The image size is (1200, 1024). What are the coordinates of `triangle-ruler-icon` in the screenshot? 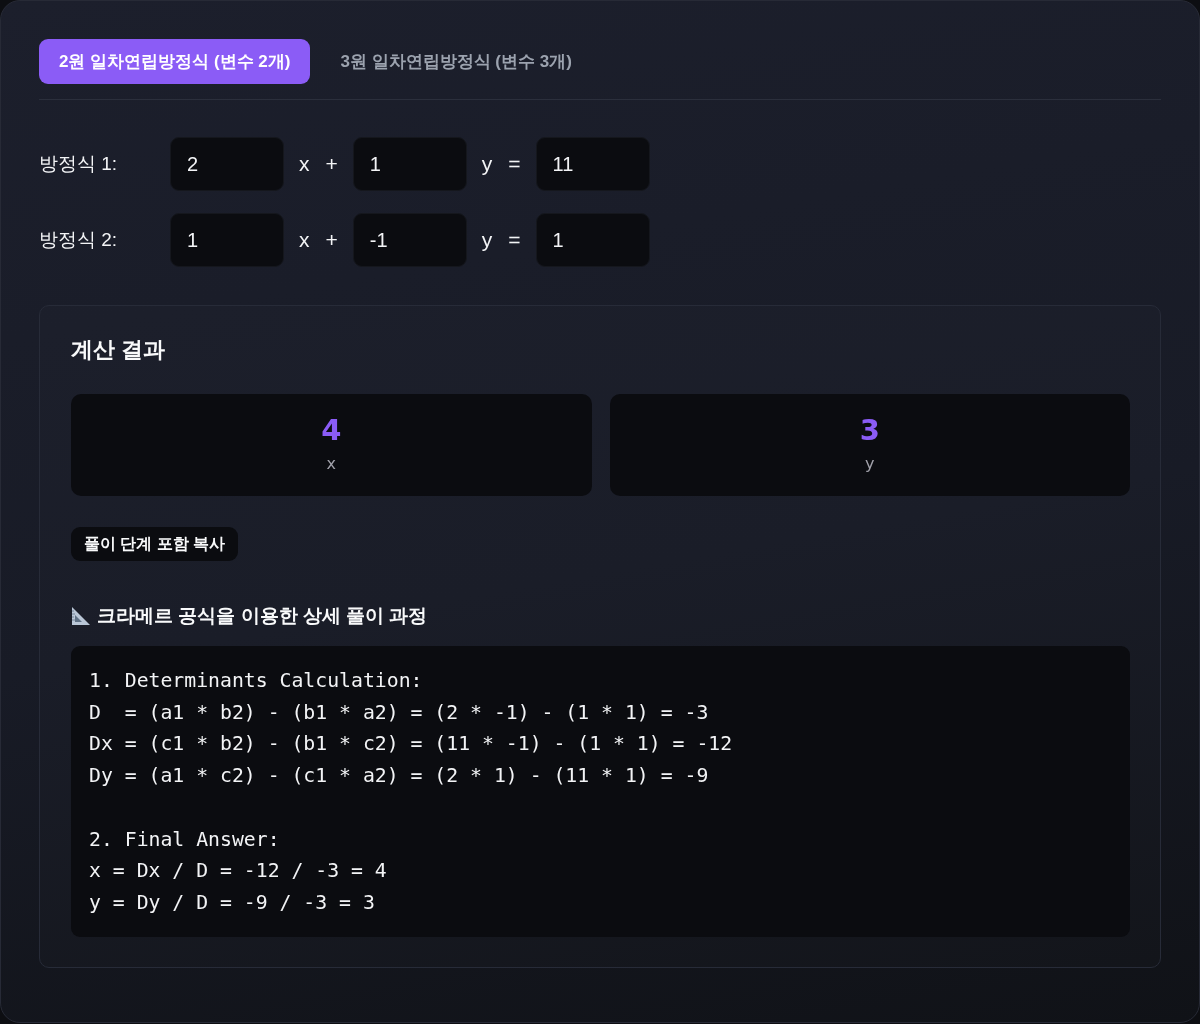 It's located at (81, 616).